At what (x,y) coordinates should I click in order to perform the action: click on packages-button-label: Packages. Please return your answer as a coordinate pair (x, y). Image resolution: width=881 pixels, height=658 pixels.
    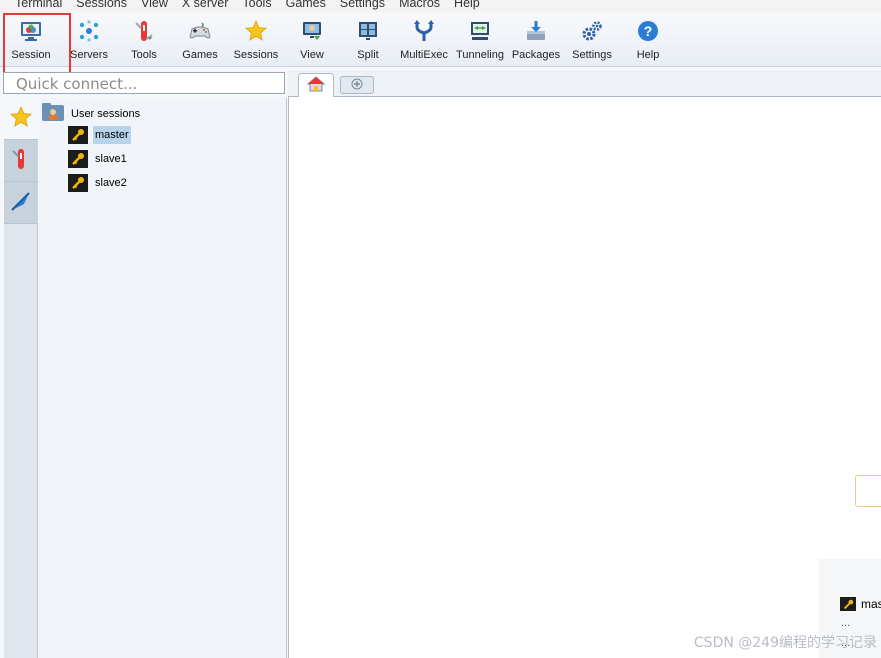
    Looking at the image, I should click on (536, 55).